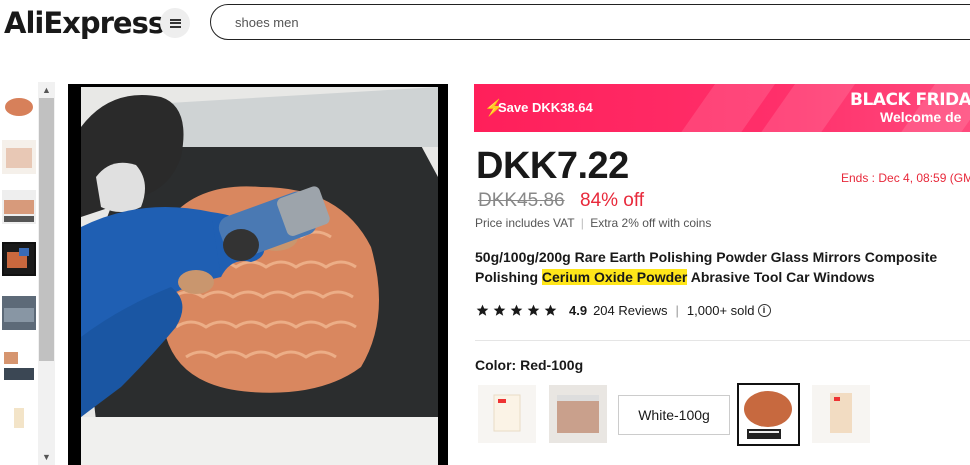  What do you see at coordinates (578, 414) in the screenshot?
I see `sku-option-powder-bag` at bounding box center [578, 414].